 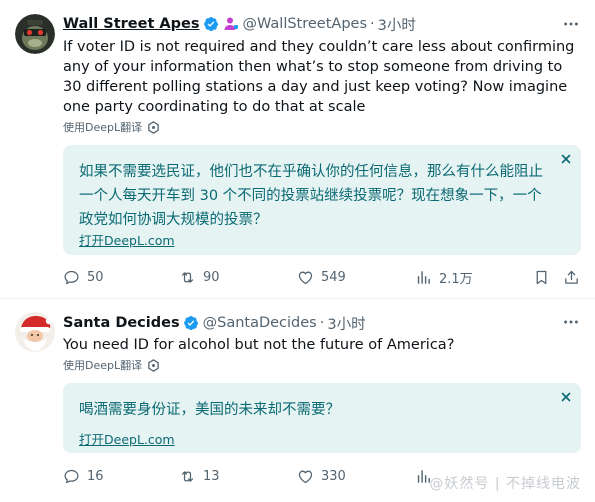 What do you see at coordinates (211, 476) in the screenshot?
I see `retweet-count: 13` at bounding box center [211, 476].